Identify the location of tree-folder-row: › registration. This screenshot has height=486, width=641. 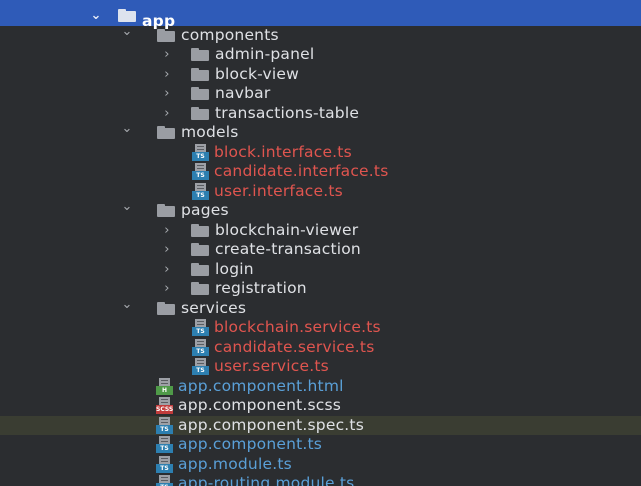
(320, 289).